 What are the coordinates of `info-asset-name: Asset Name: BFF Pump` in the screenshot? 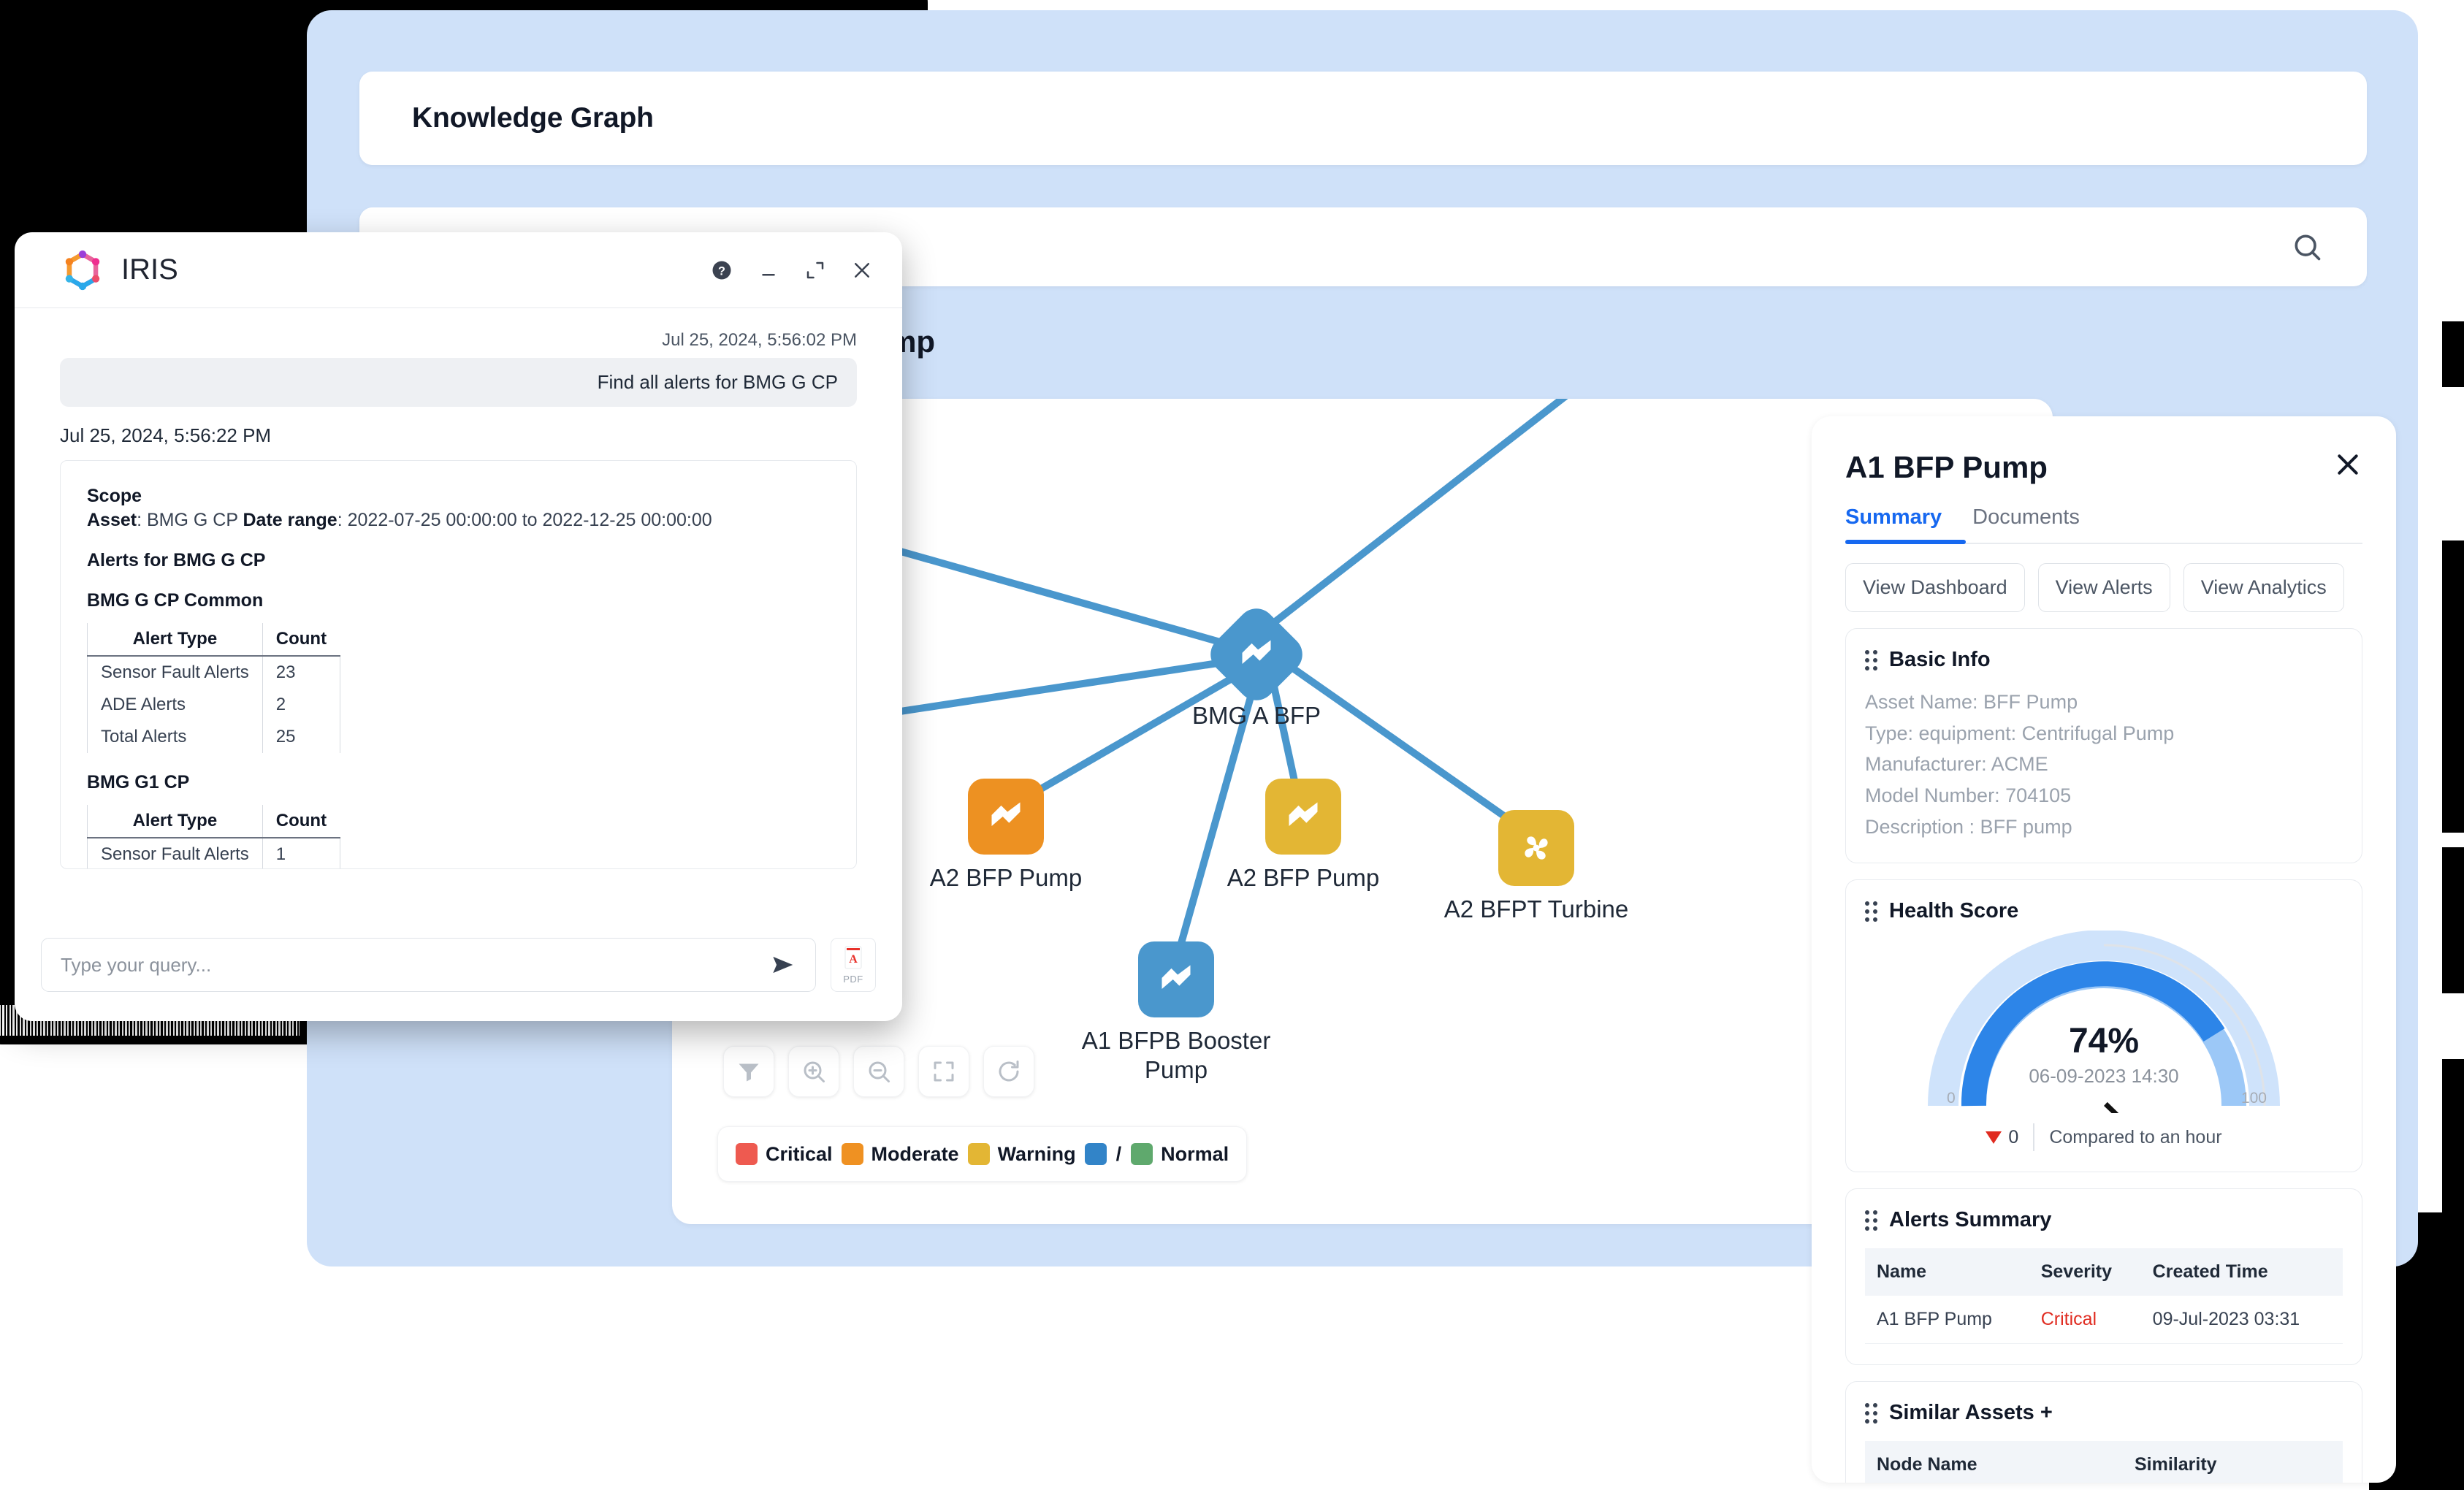 It's located at (1971, 702).